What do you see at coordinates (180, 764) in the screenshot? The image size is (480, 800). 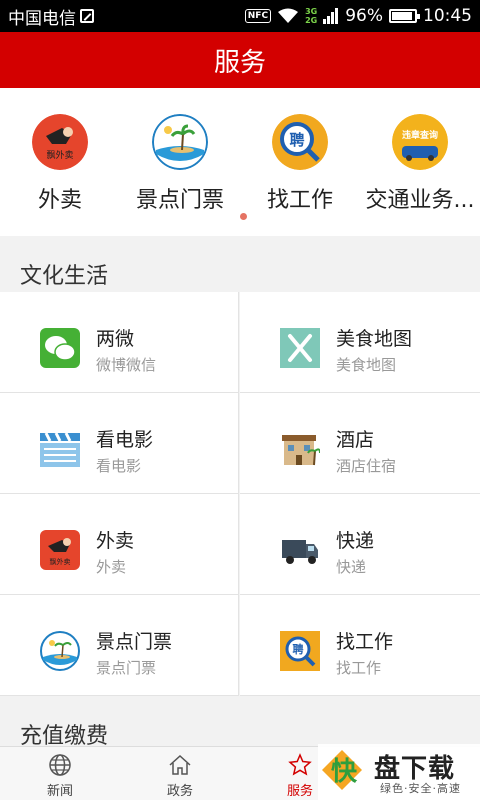 I see `home-icon` at bounding box center [180, 764].